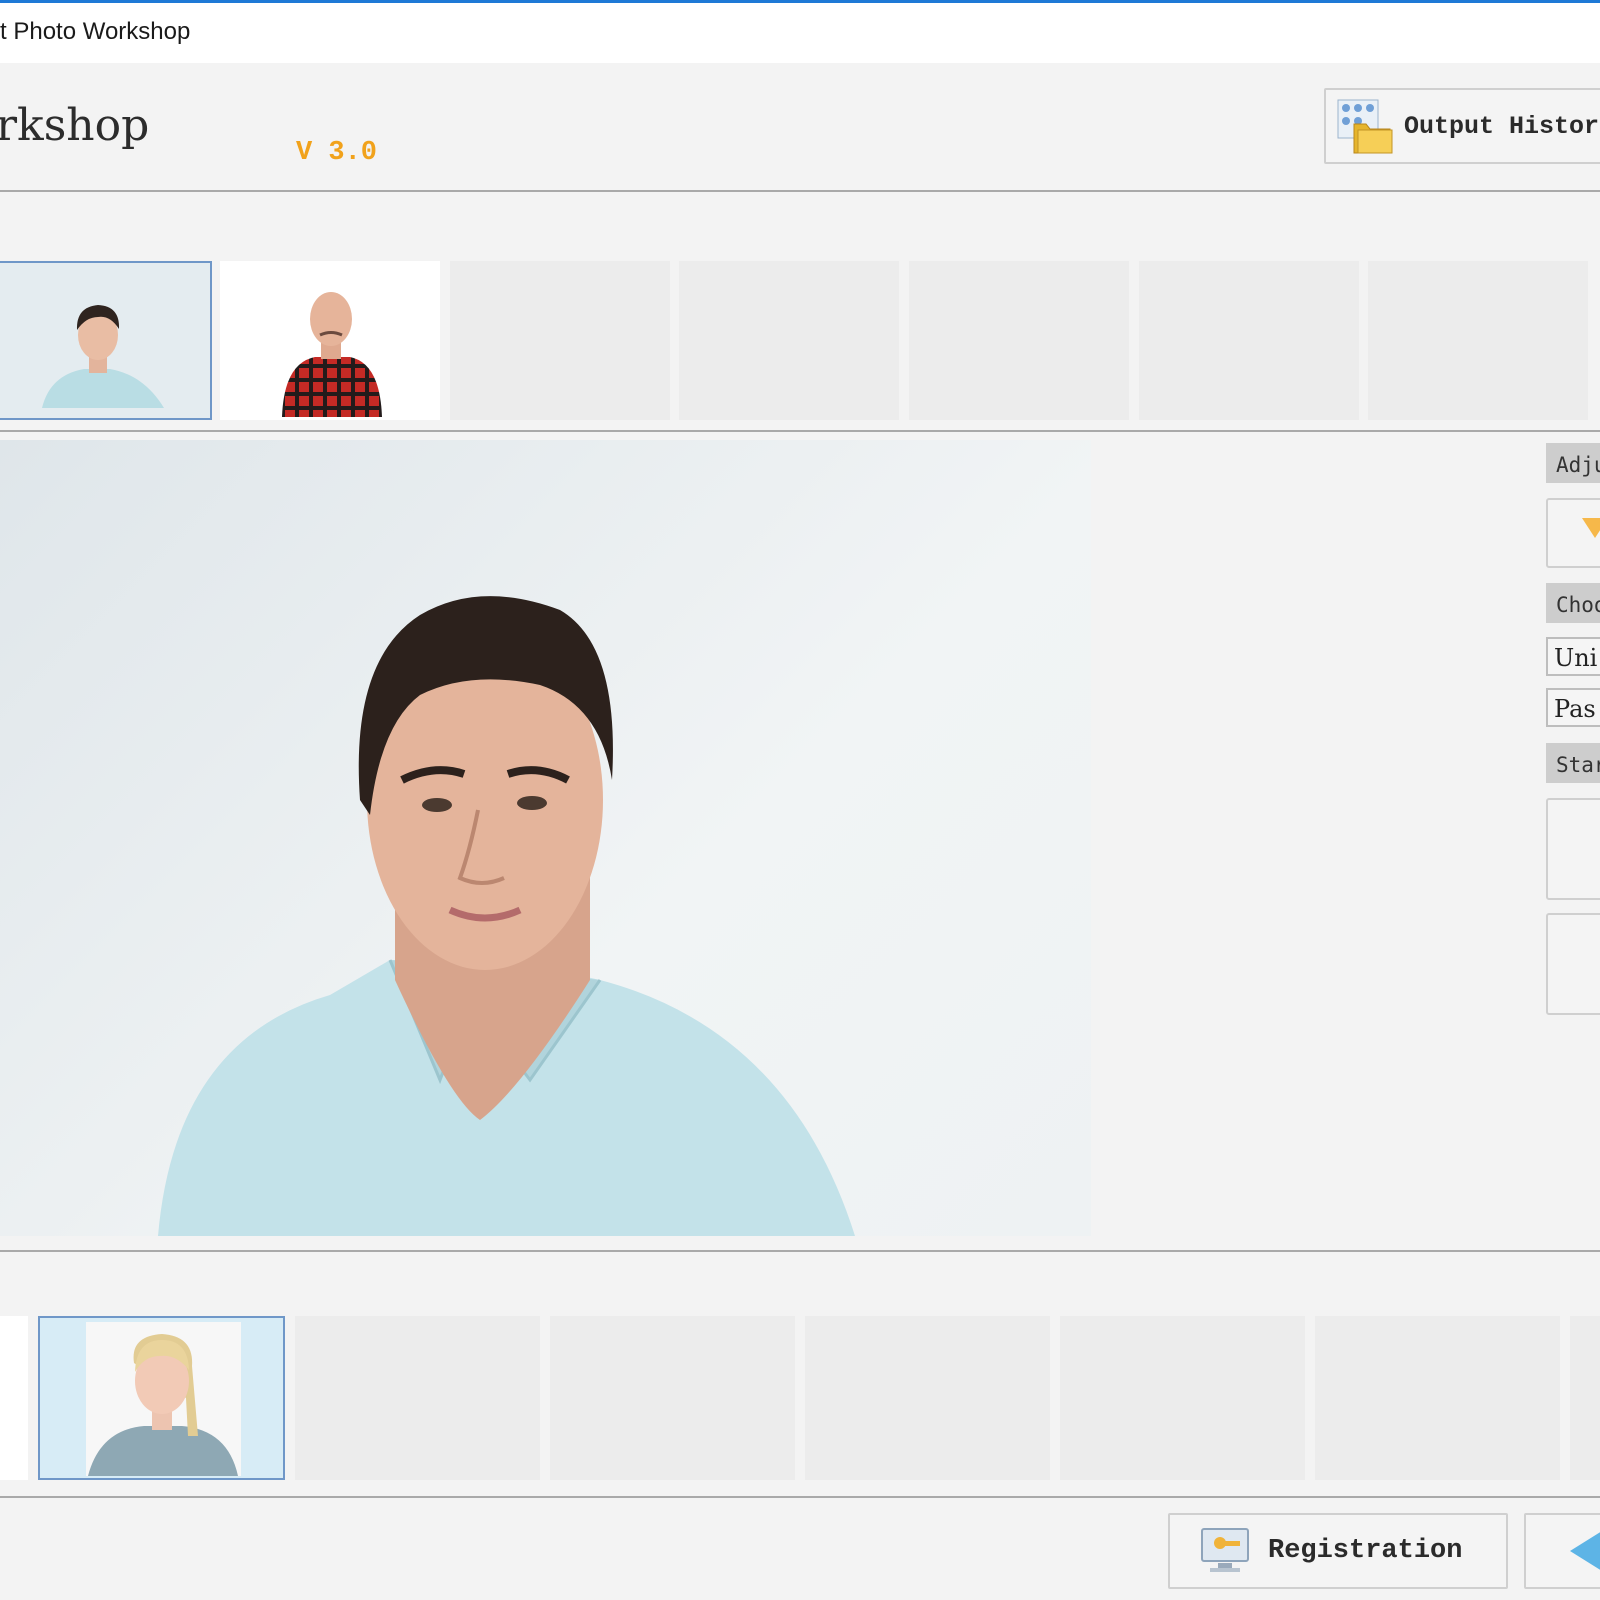 The image size is (1600, 1600). Describe the element at coordinates (800, 33) in the screenshot. I see `title-bar` at that location.